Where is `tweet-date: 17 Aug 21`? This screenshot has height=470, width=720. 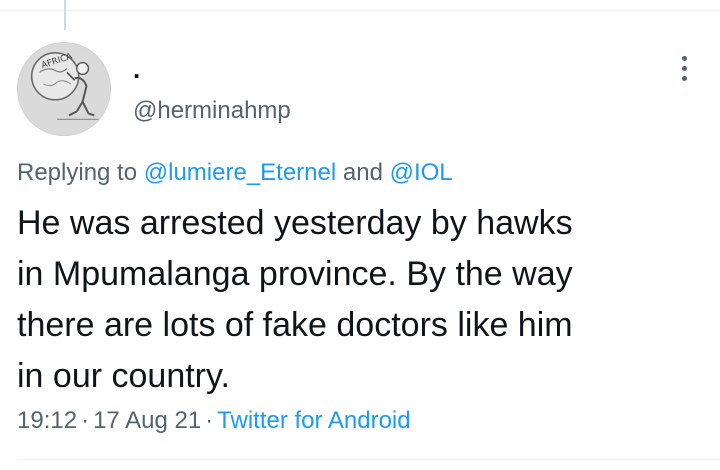 tweet-date: 17 Aug 21 is located at coordinates (147, 420).